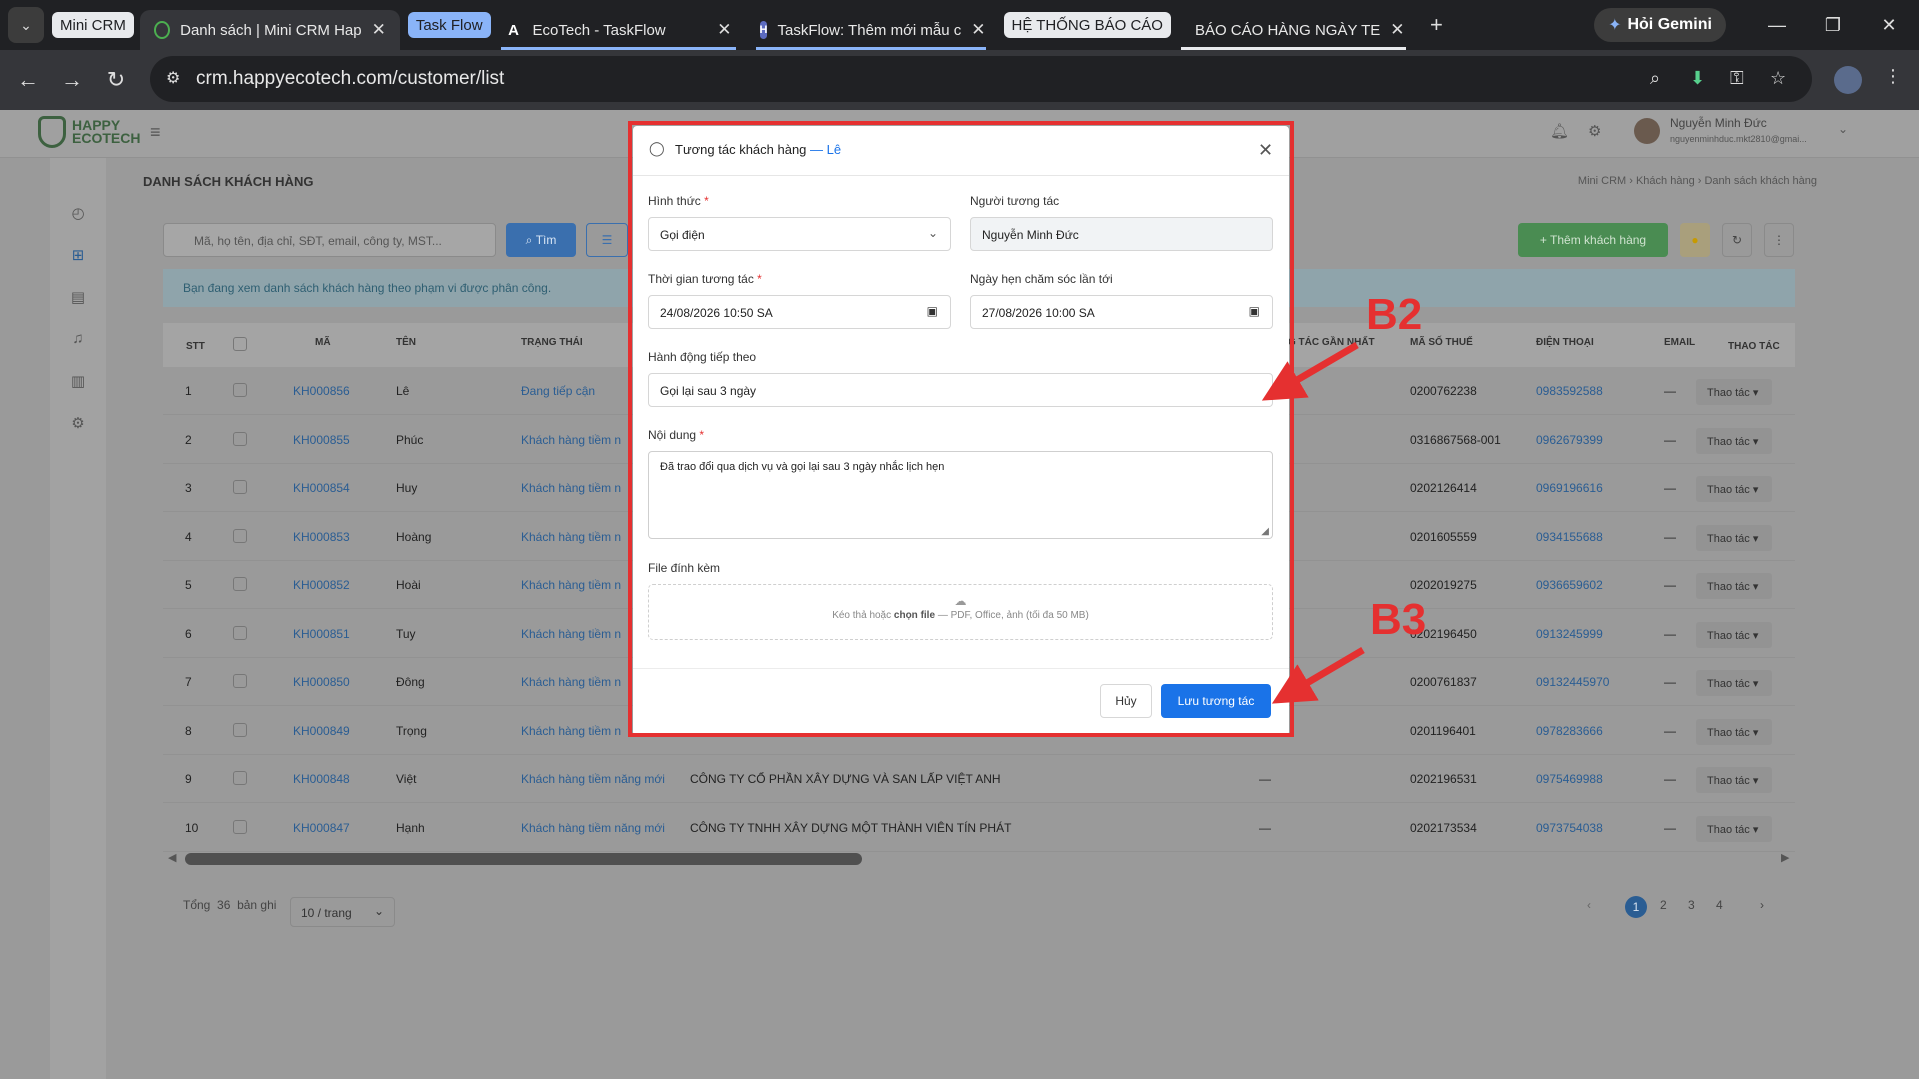 Image resolution: width=1919 pixels, height=1079 pixels. I want to click on annotation-b2: B2, so click(1394, 314).